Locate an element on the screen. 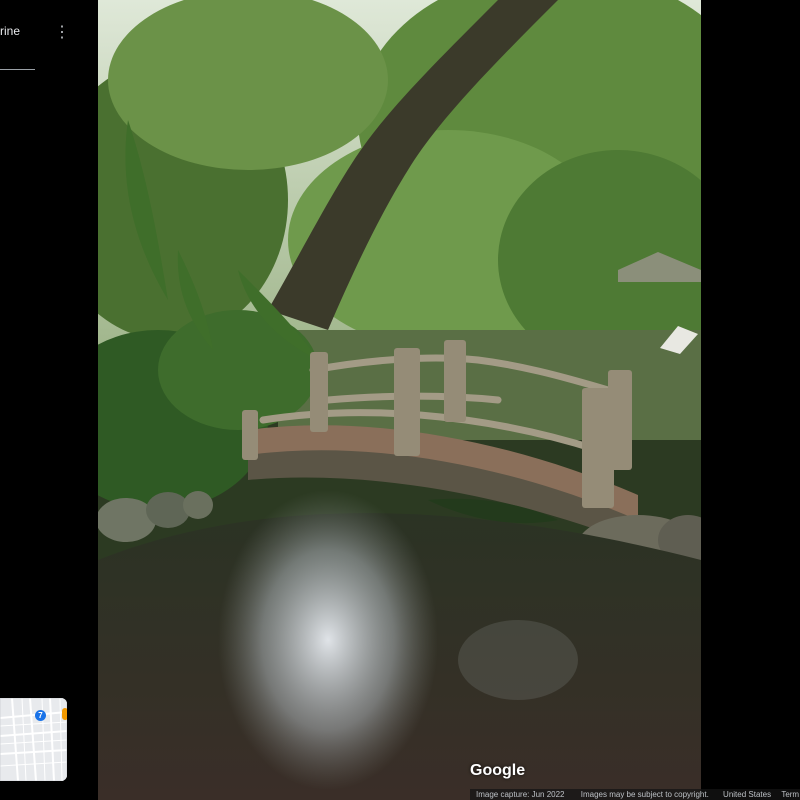 This screenshot has width=800, height=800. google-logo: Google is located at coordinates (498, 770).